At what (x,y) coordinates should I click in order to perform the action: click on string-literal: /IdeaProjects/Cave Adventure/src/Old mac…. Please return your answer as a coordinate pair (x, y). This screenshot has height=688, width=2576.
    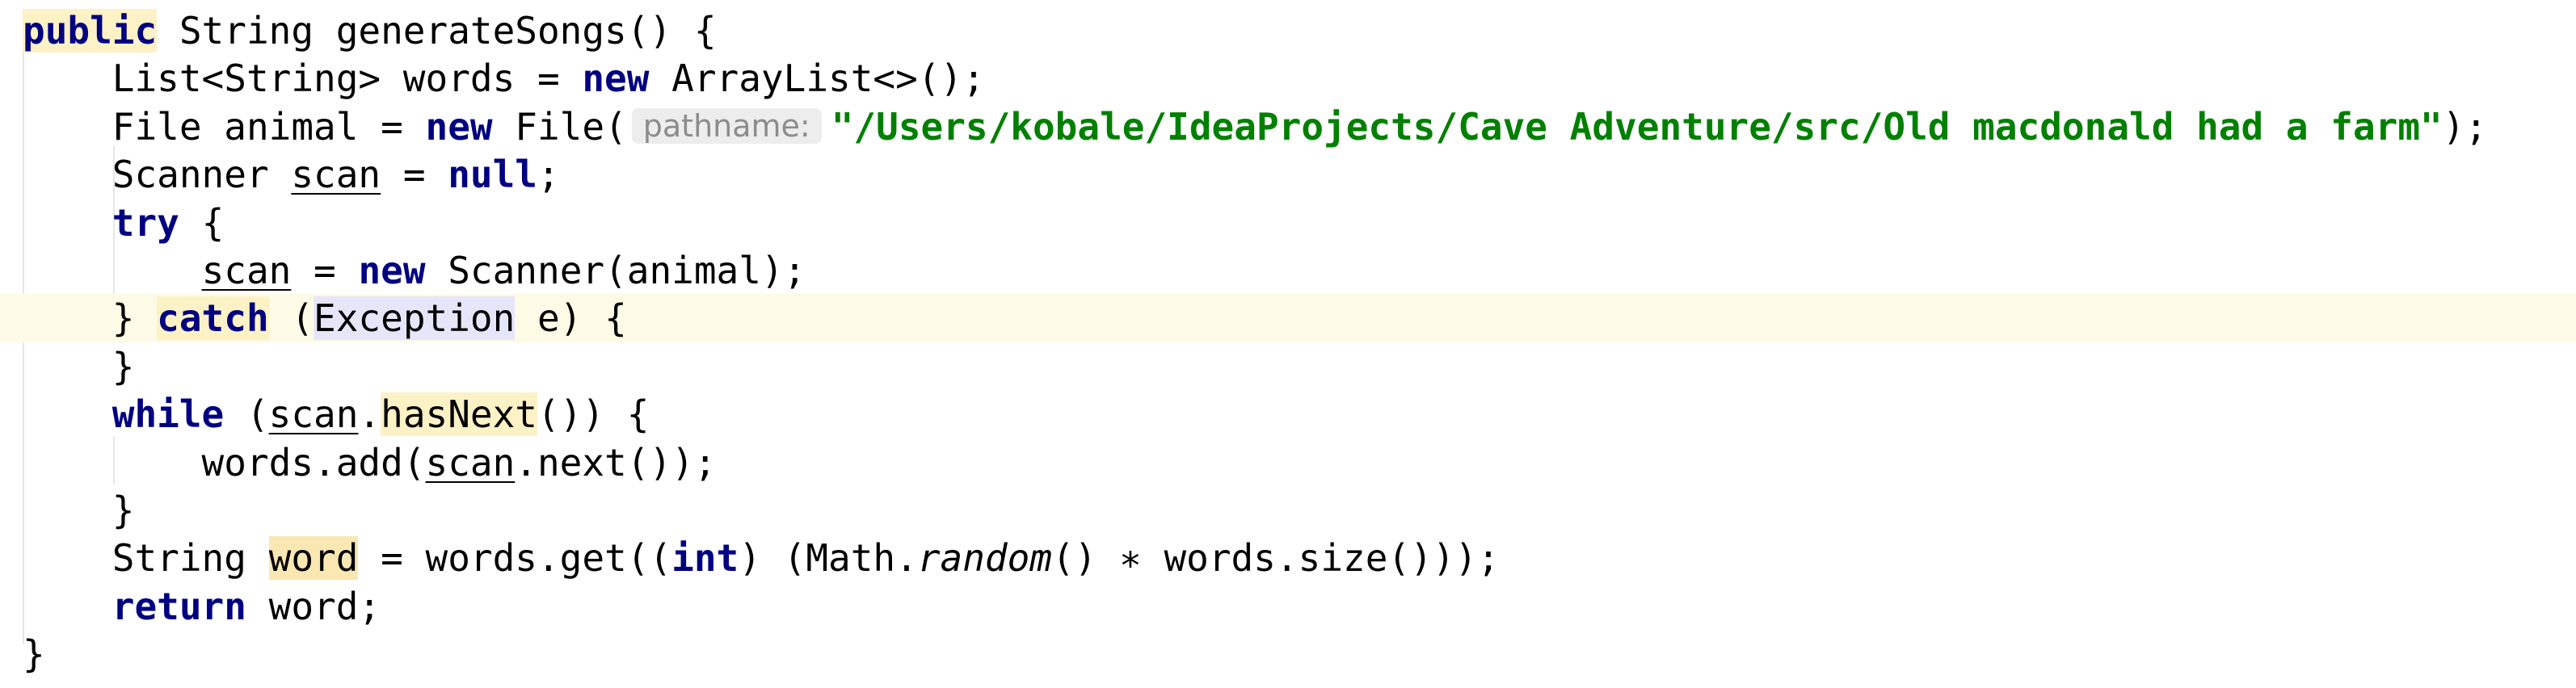
    Looking at the image, I should click on (1793, 126).